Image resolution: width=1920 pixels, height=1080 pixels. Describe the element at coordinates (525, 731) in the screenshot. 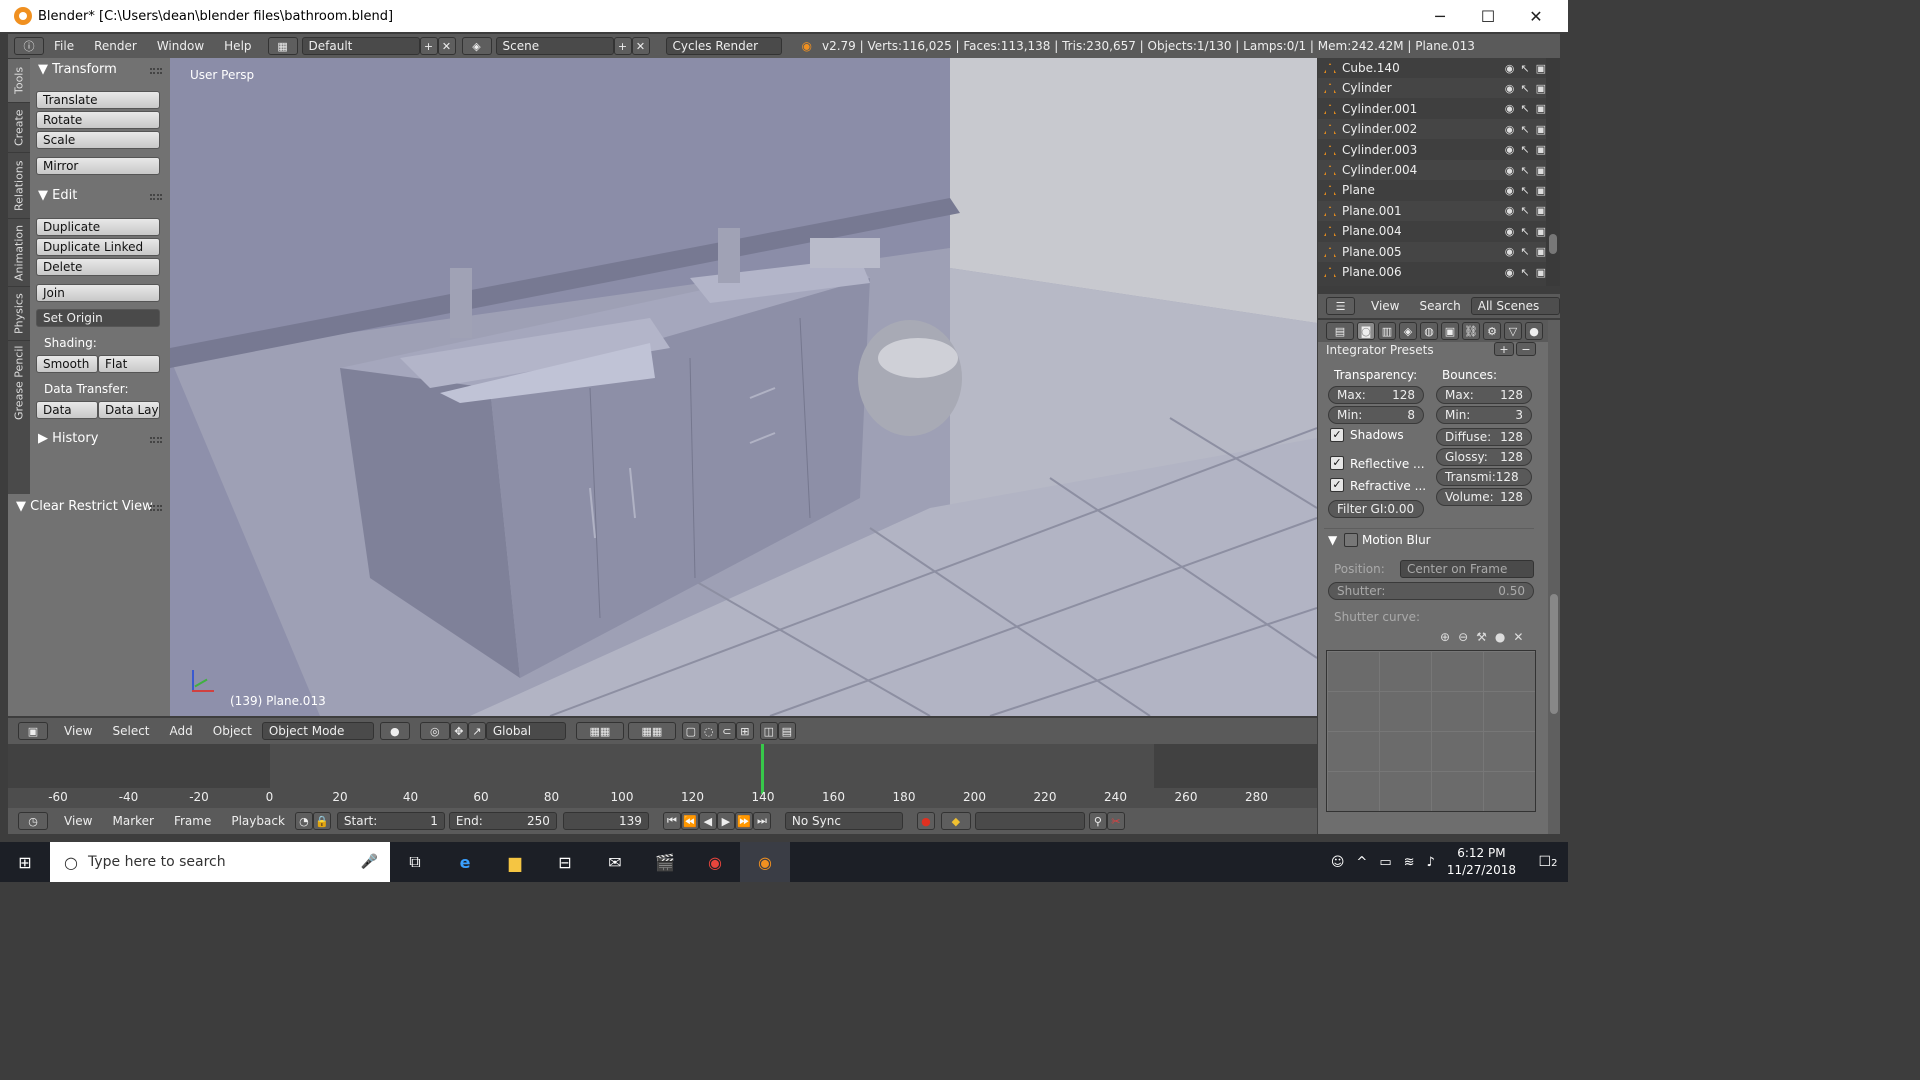

I see `orientation-select: Global` at that location.